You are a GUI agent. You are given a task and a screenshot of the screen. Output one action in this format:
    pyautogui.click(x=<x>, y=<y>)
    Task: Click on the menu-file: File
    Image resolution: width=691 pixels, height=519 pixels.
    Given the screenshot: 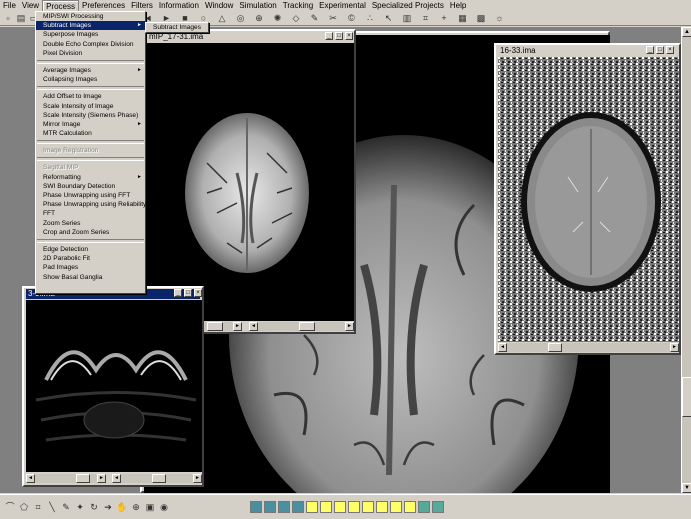 What is the action you would take?
    pyautogui.click(x=9, y=5)
    